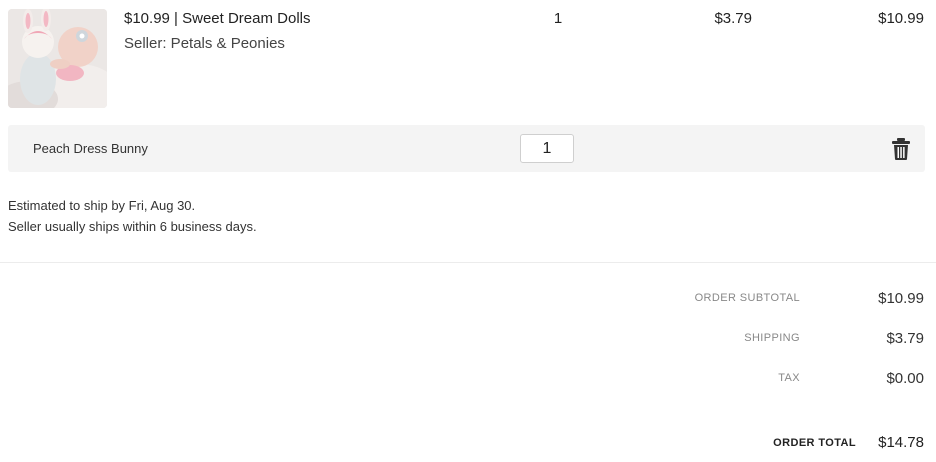 This screenshot has width=936, height=462. What do you see at coordinates (901, 18) in the screenshot?
I see `item-total: $10.99` at bounding box center [901, 18].